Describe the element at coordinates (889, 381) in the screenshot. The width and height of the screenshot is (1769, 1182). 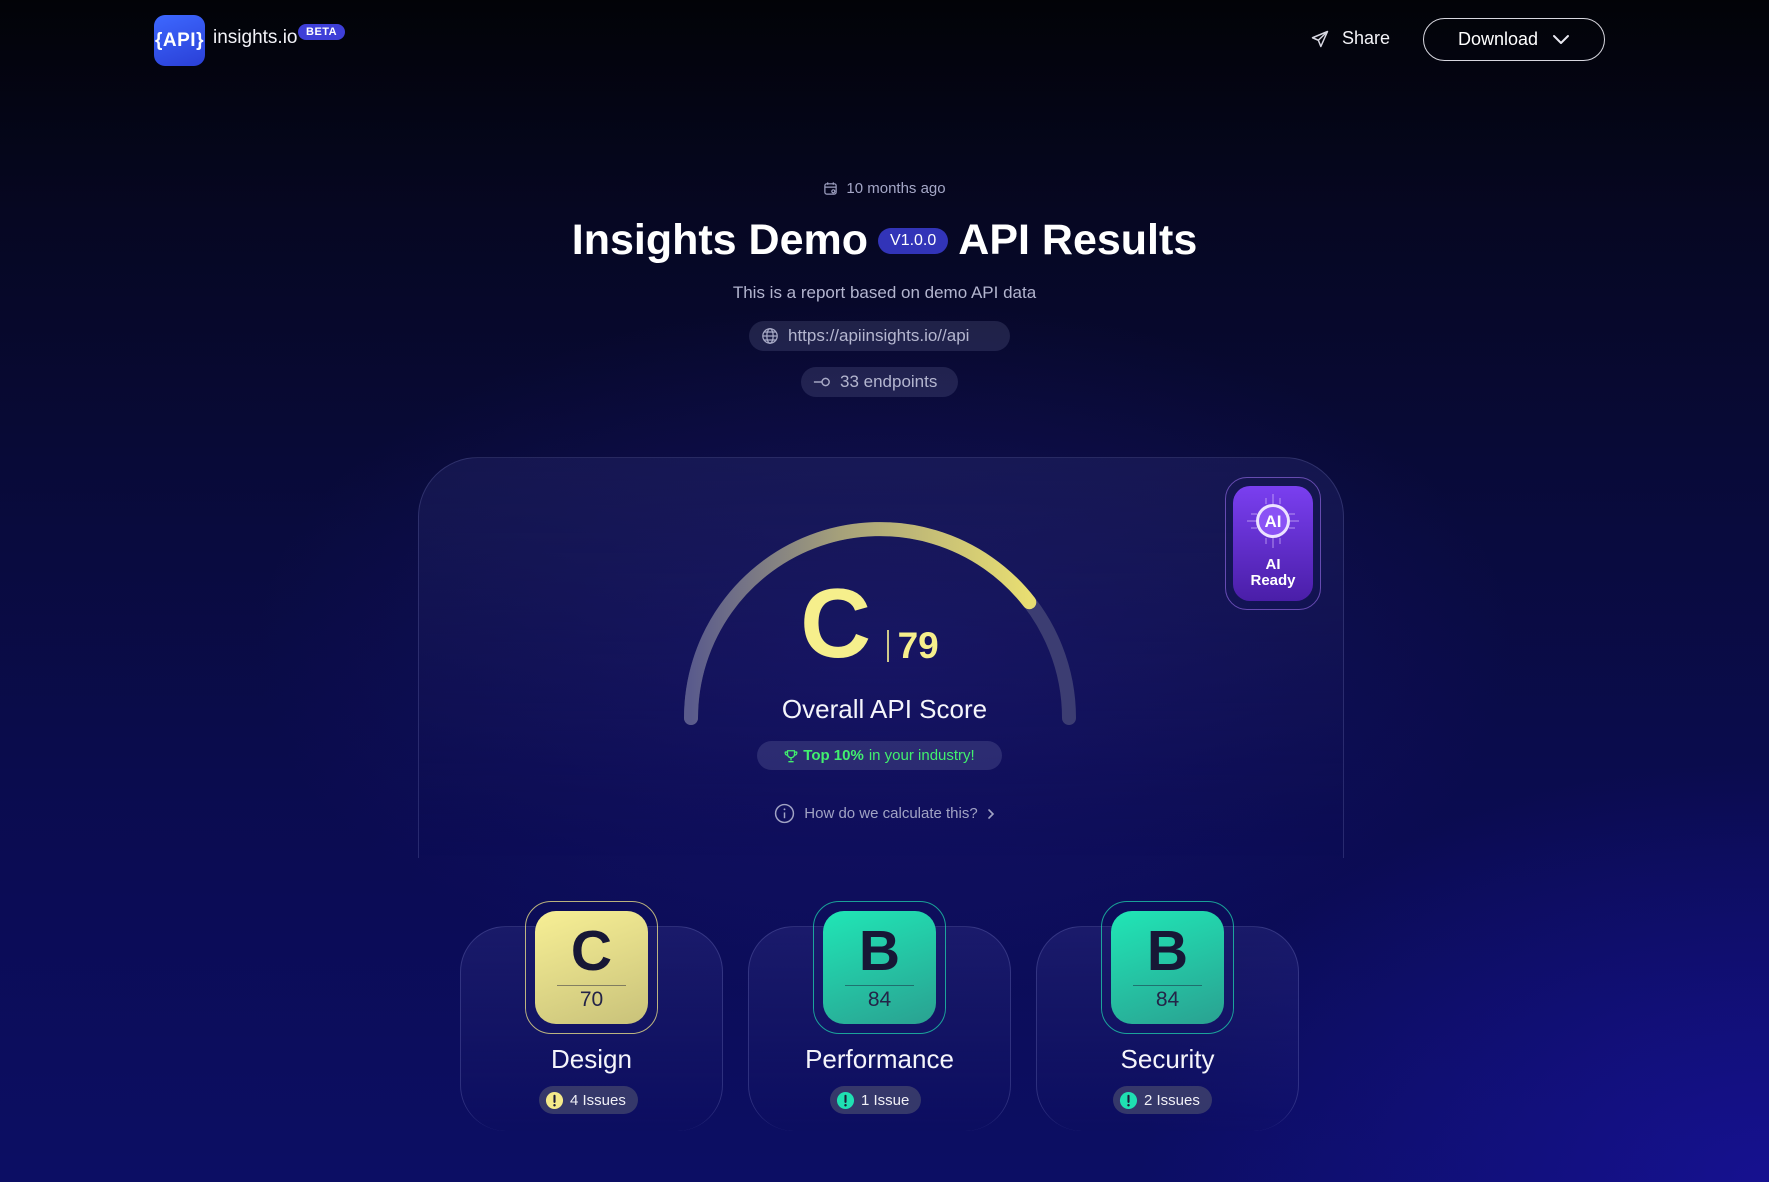
I see `endpoints-count: 33 endpoints` at that location.